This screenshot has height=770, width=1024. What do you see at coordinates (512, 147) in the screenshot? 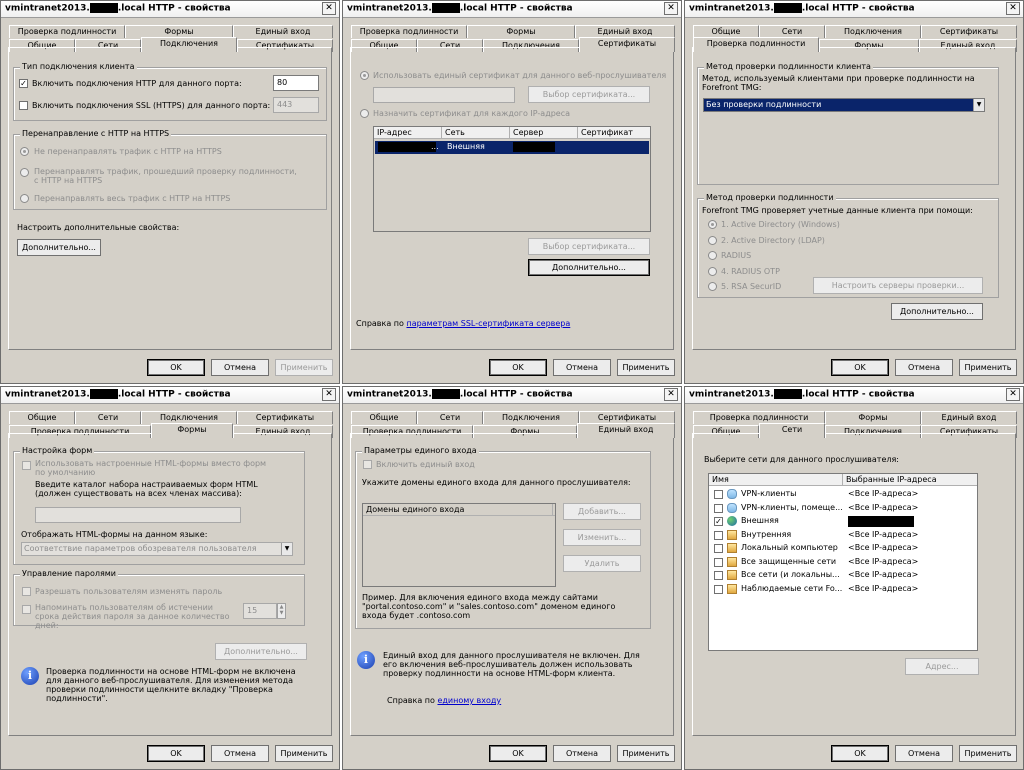
I see `table-row: ... Внешняя` at bounding box center [512, 147].